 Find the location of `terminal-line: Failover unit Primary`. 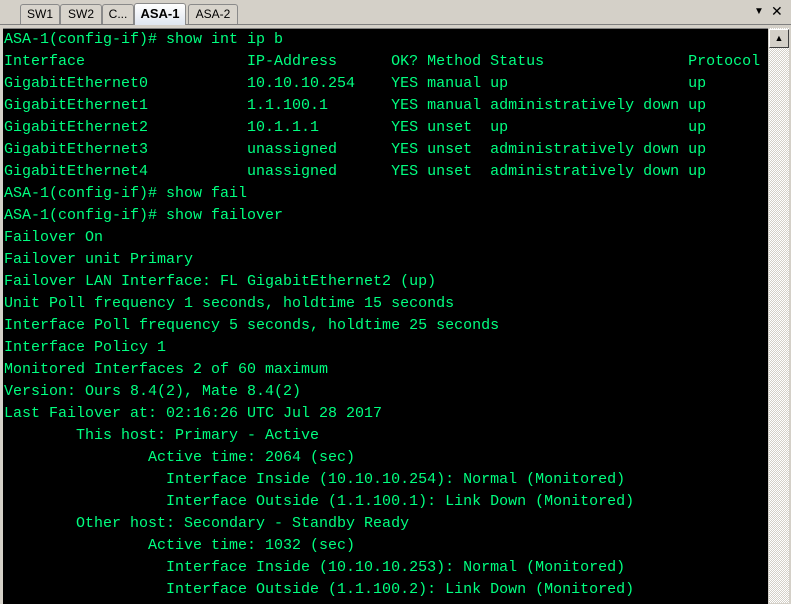

terminal-line: Failover unit Primary is located at coordinates (99, 259).